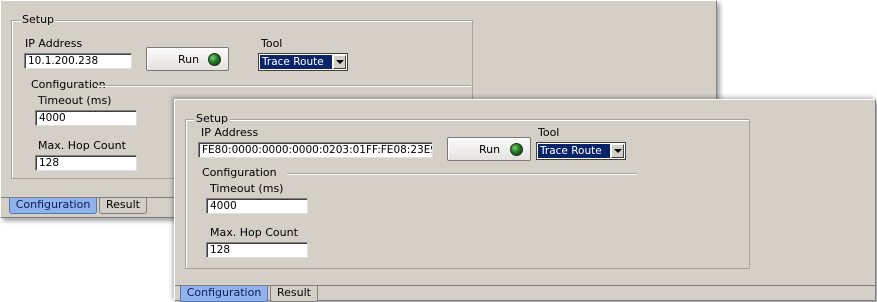 This screenshot has height=302, width=877. I want to click on ip-address-field: FE80:0000:0000:0000:0203:01FF:FE08:23E9, so click(315, 150).